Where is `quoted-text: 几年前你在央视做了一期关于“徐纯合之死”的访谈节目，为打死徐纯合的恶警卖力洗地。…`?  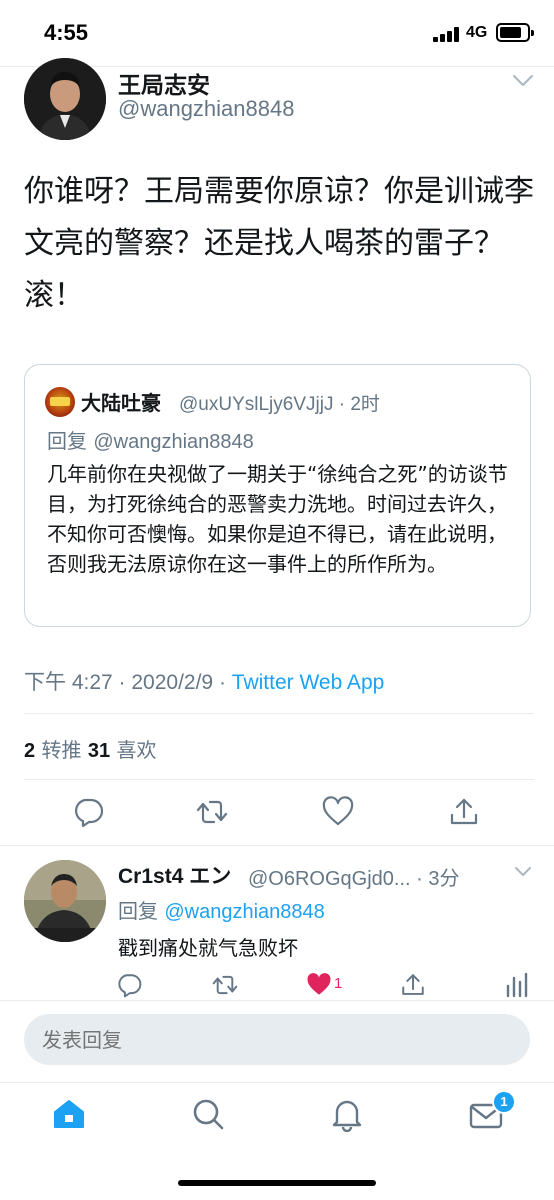 quoted-text: 几年前你在央视做了一期关于“徐纯合之死”的访谈节目，为打死徐纯合的恶警卖力洗地。… is located at coordinates (277, 519).